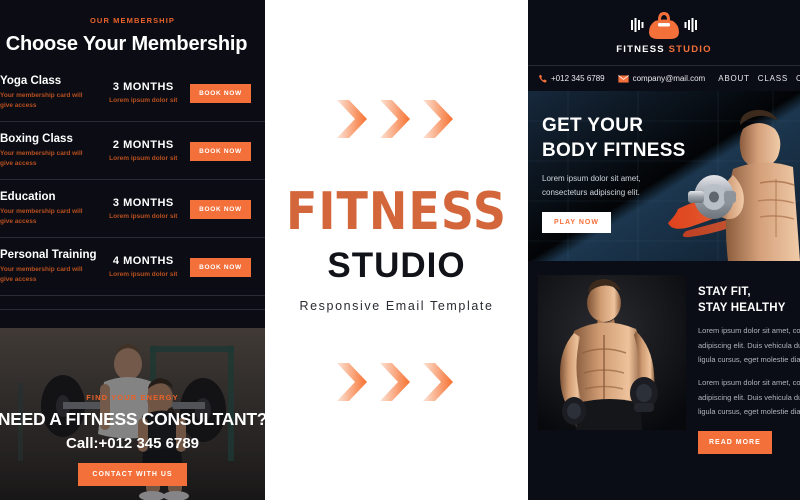 Image resolution: width=800 pixels, height=500 pixels. Describe the element at coordinates (724, 292) in the screenshot. I see `stay-fit-title-line1: STAY FIT,` at that location.